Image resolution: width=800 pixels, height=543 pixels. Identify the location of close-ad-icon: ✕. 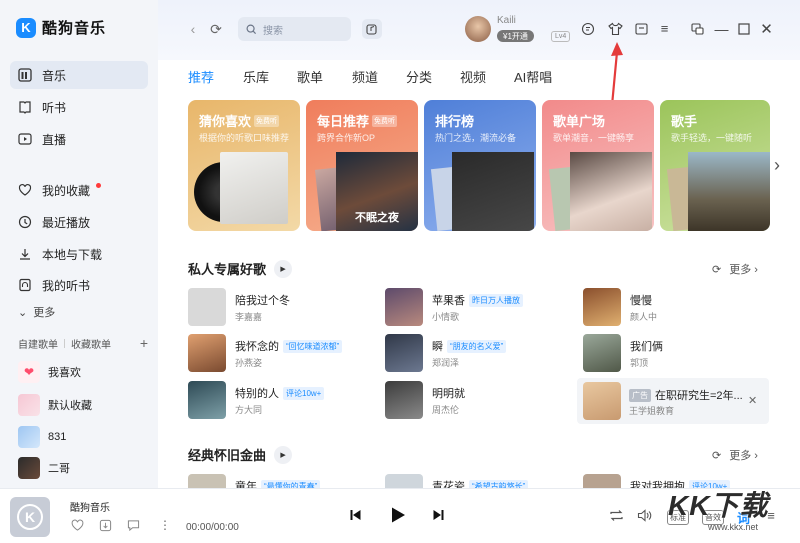
(752, 400).